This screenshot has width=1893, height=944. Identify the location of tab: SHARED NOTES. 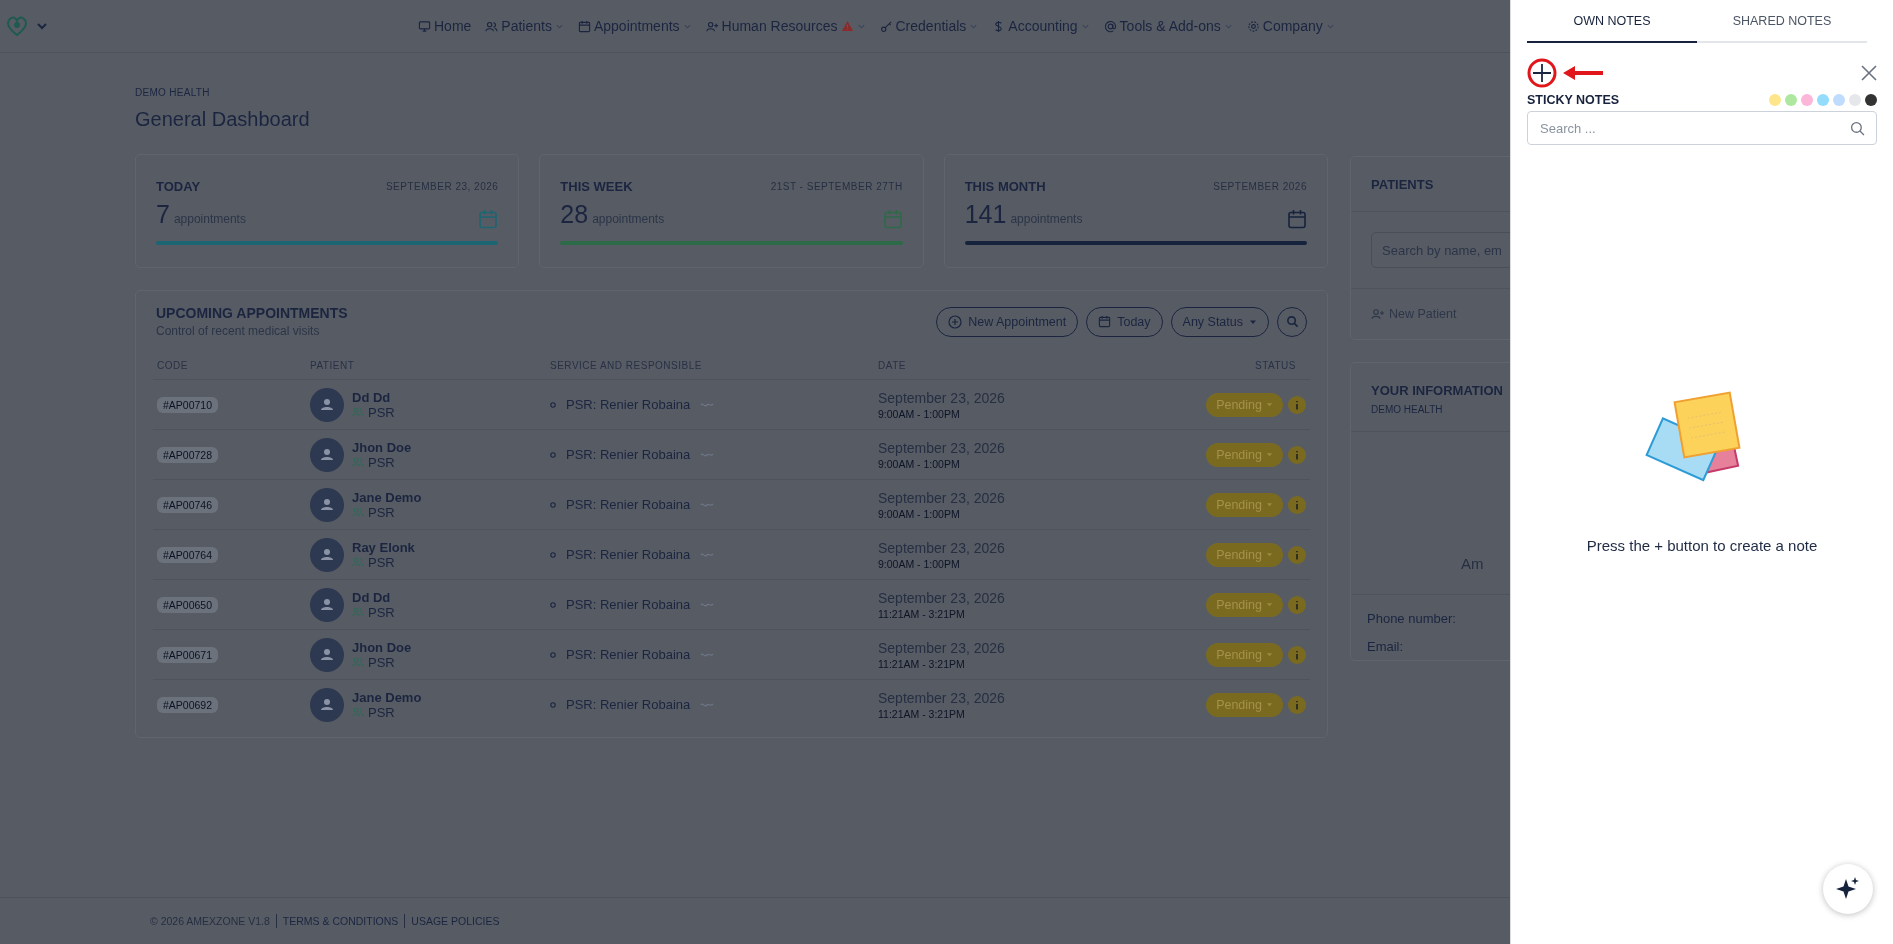
(1782, 21).